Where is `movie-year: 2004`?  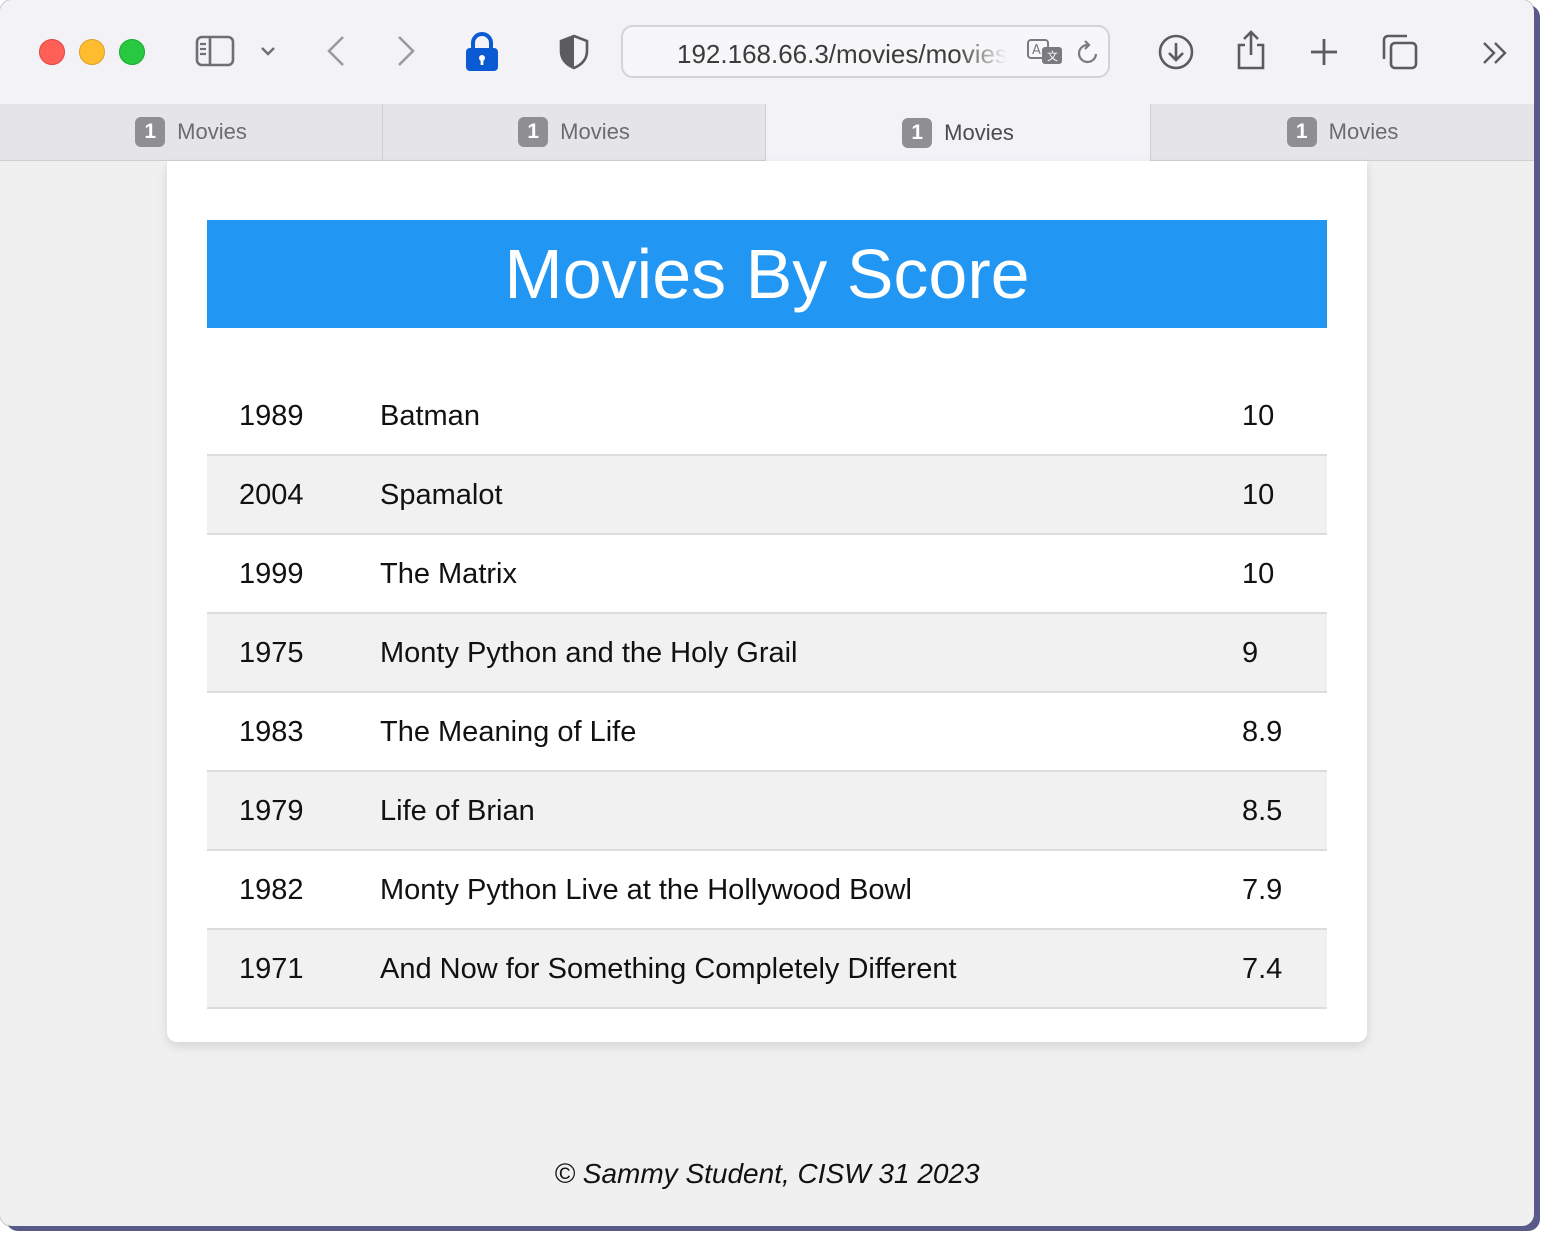
movie-year: 2004 is located at coordinates (271, 495).